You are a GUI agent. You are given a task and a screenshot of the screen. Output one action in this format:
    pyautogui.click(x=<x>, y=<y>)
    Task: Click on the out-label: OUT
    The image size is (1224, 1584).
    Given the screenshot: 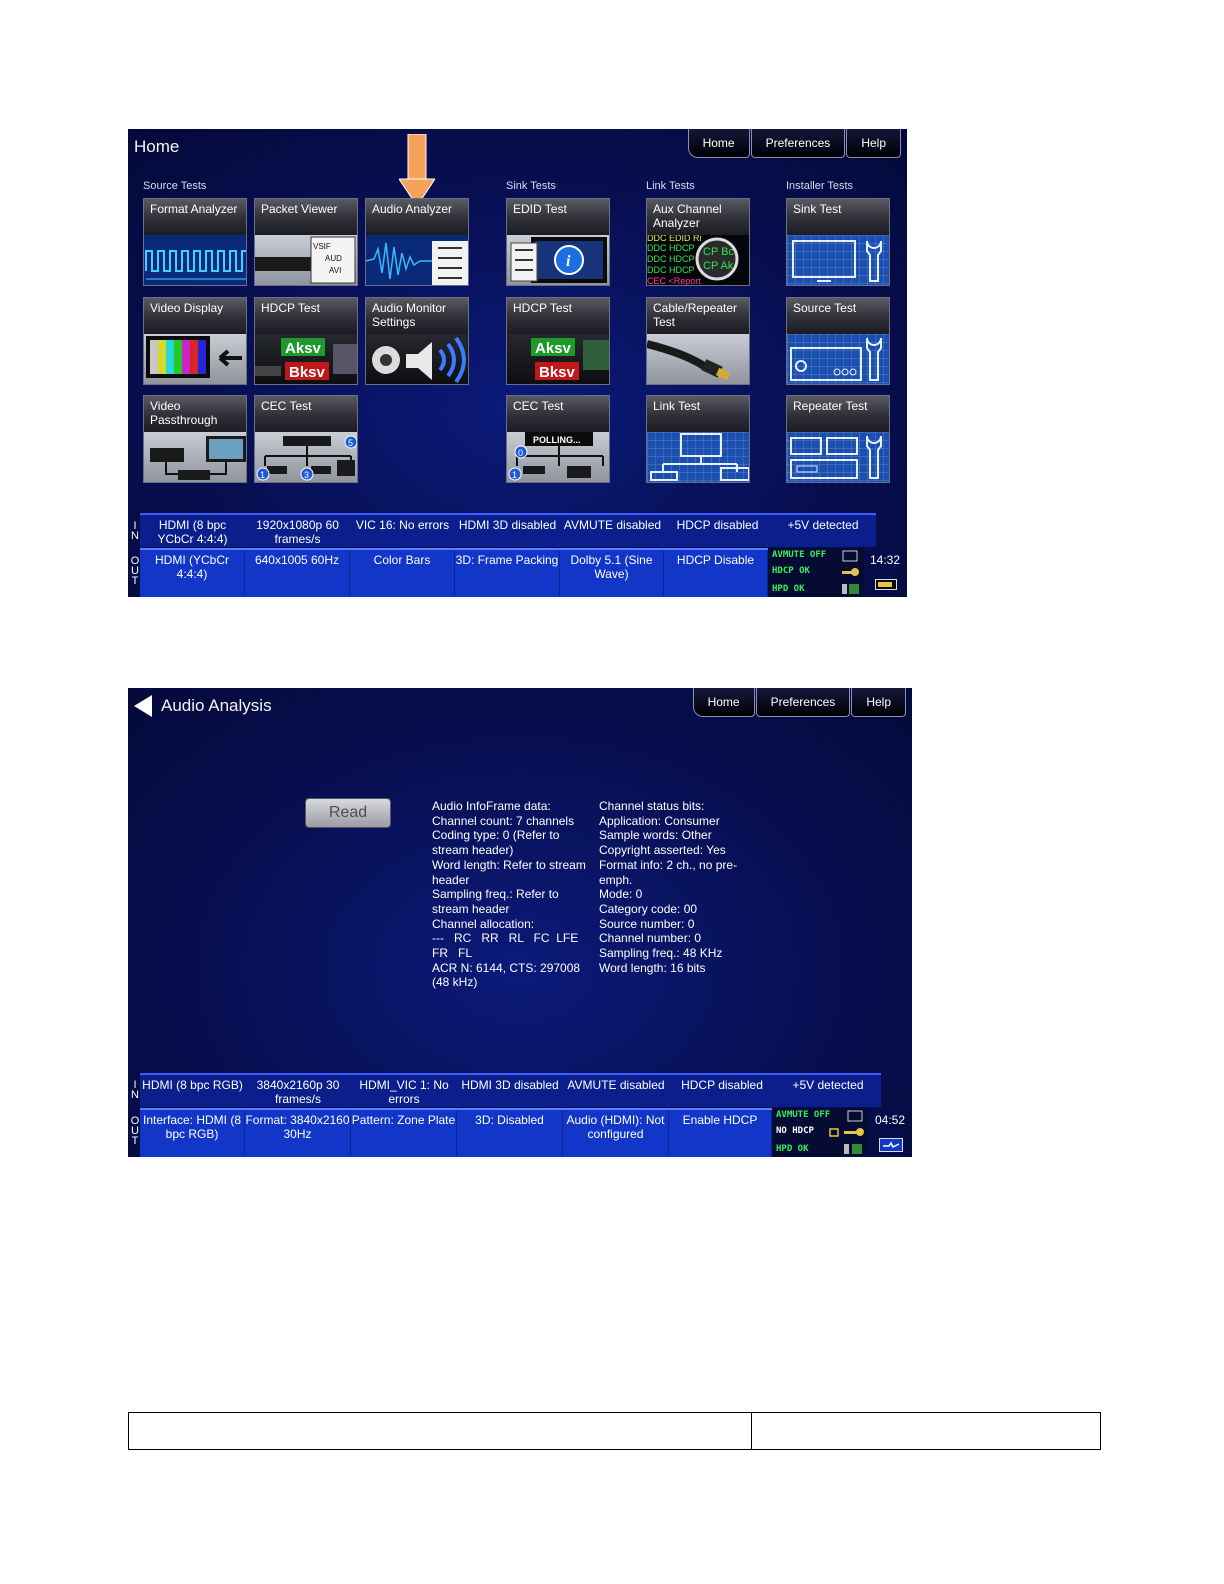 What is the action you would take?
    pyautogui.click(x=135, y=571)
    